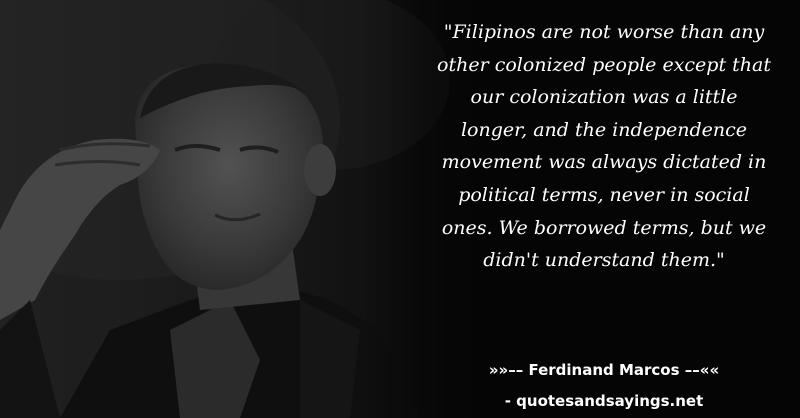  What do you see at coordinates (604, 370) in the screenshot?
I see `quote-author: »»–– Ferdinand Marcos ––««` at bounding box center [604, 370].